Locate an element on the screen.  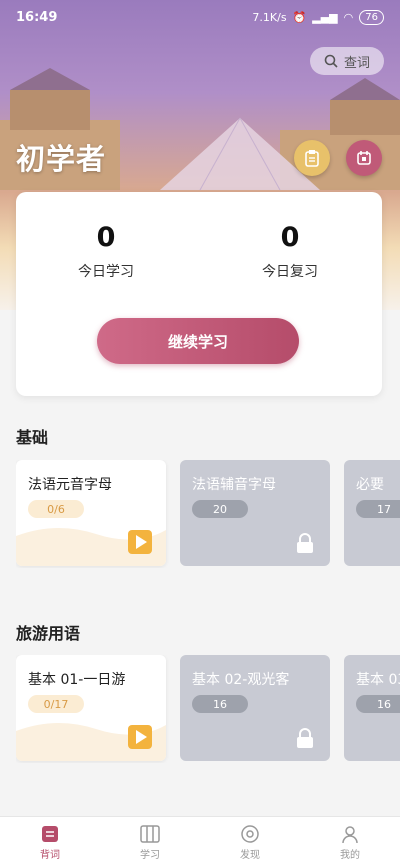
tab-label: 我的 is located at coordinates (350, 855).